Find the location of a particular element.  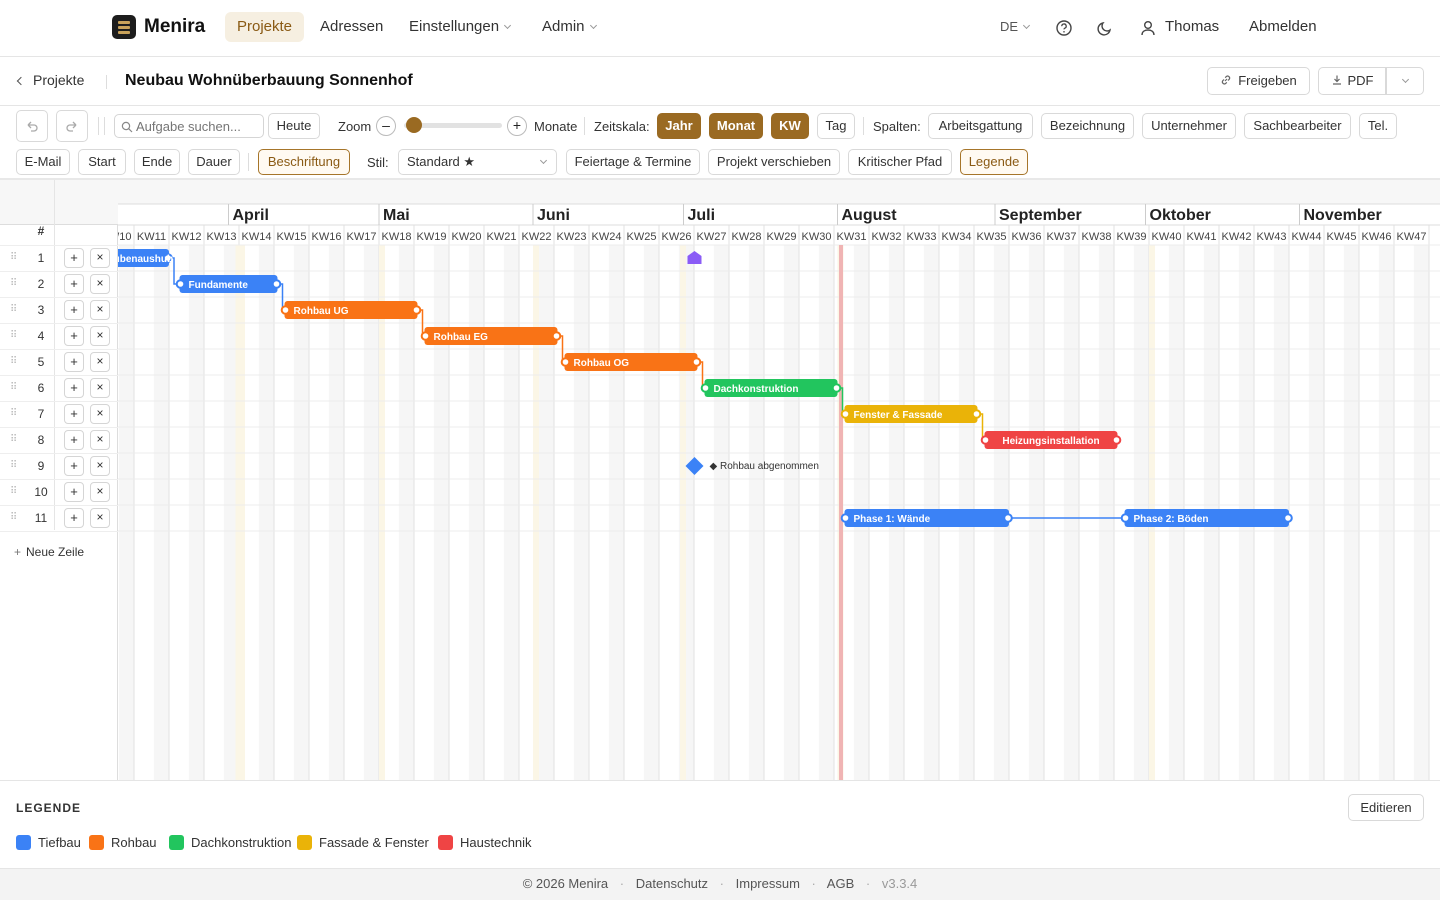

search-box is located at coordinates (189, 126).